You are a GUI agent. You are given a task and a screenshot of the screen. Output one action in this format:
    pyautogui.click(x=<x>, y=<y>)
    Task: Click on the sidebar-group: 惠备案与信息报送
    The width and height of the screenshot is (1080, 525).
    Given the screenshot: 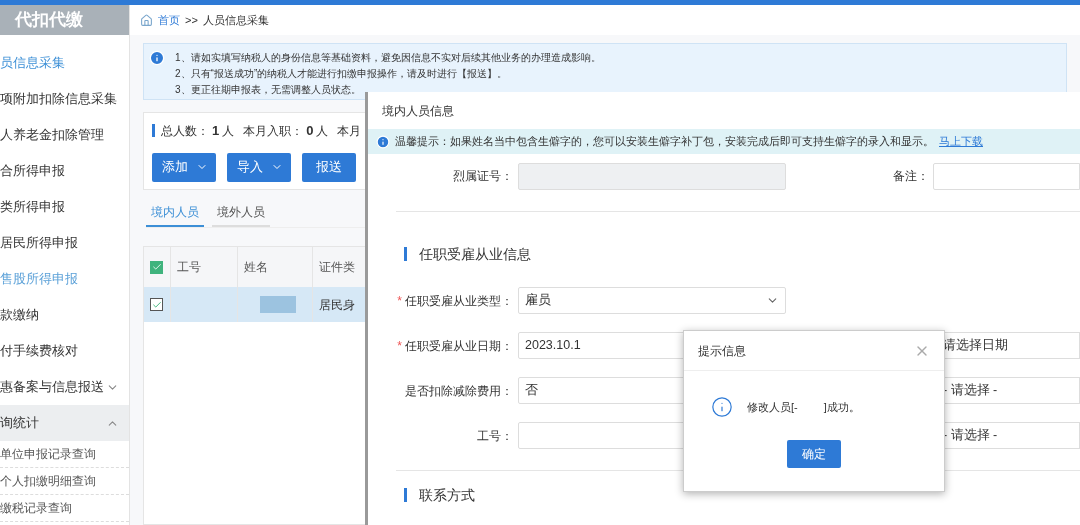 What is the action you would take?
    pyautogui.click(x=64, y=387)
    